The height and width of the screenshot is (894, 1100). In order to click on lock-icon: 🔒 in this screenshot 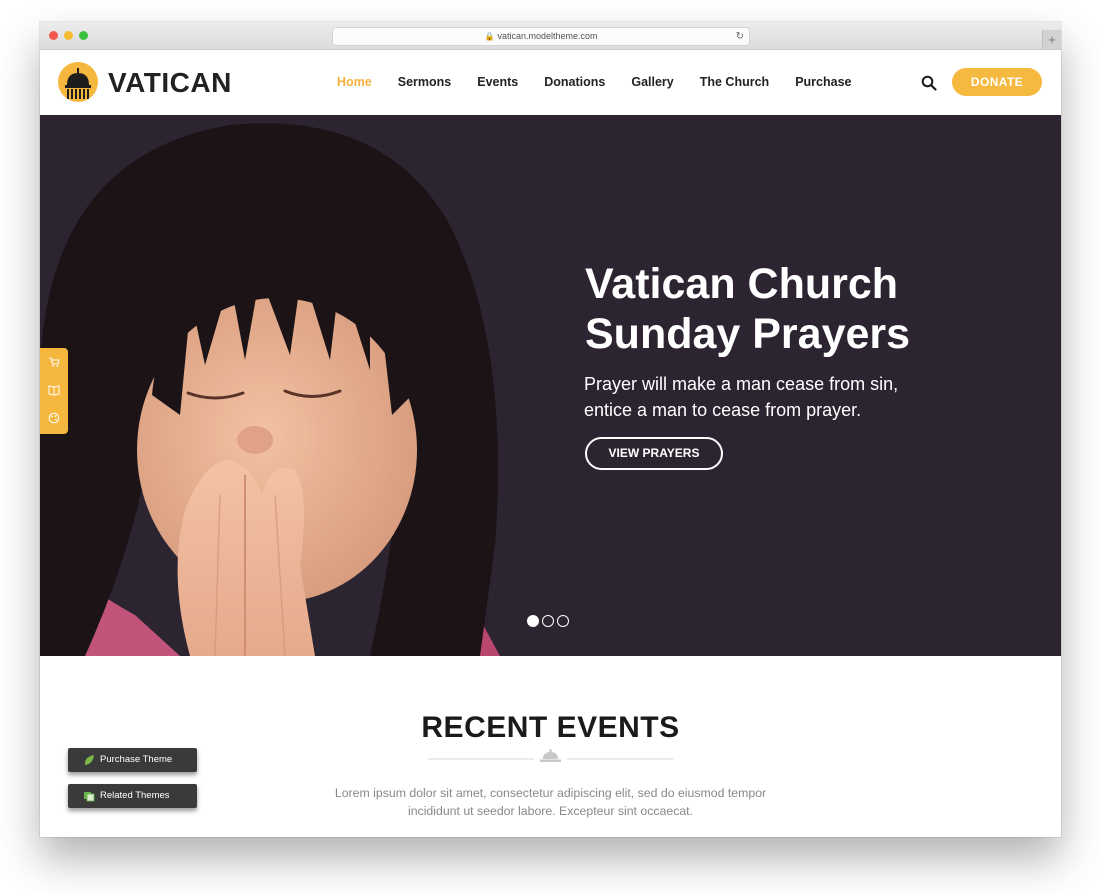, I will do `click(489, 36)`.